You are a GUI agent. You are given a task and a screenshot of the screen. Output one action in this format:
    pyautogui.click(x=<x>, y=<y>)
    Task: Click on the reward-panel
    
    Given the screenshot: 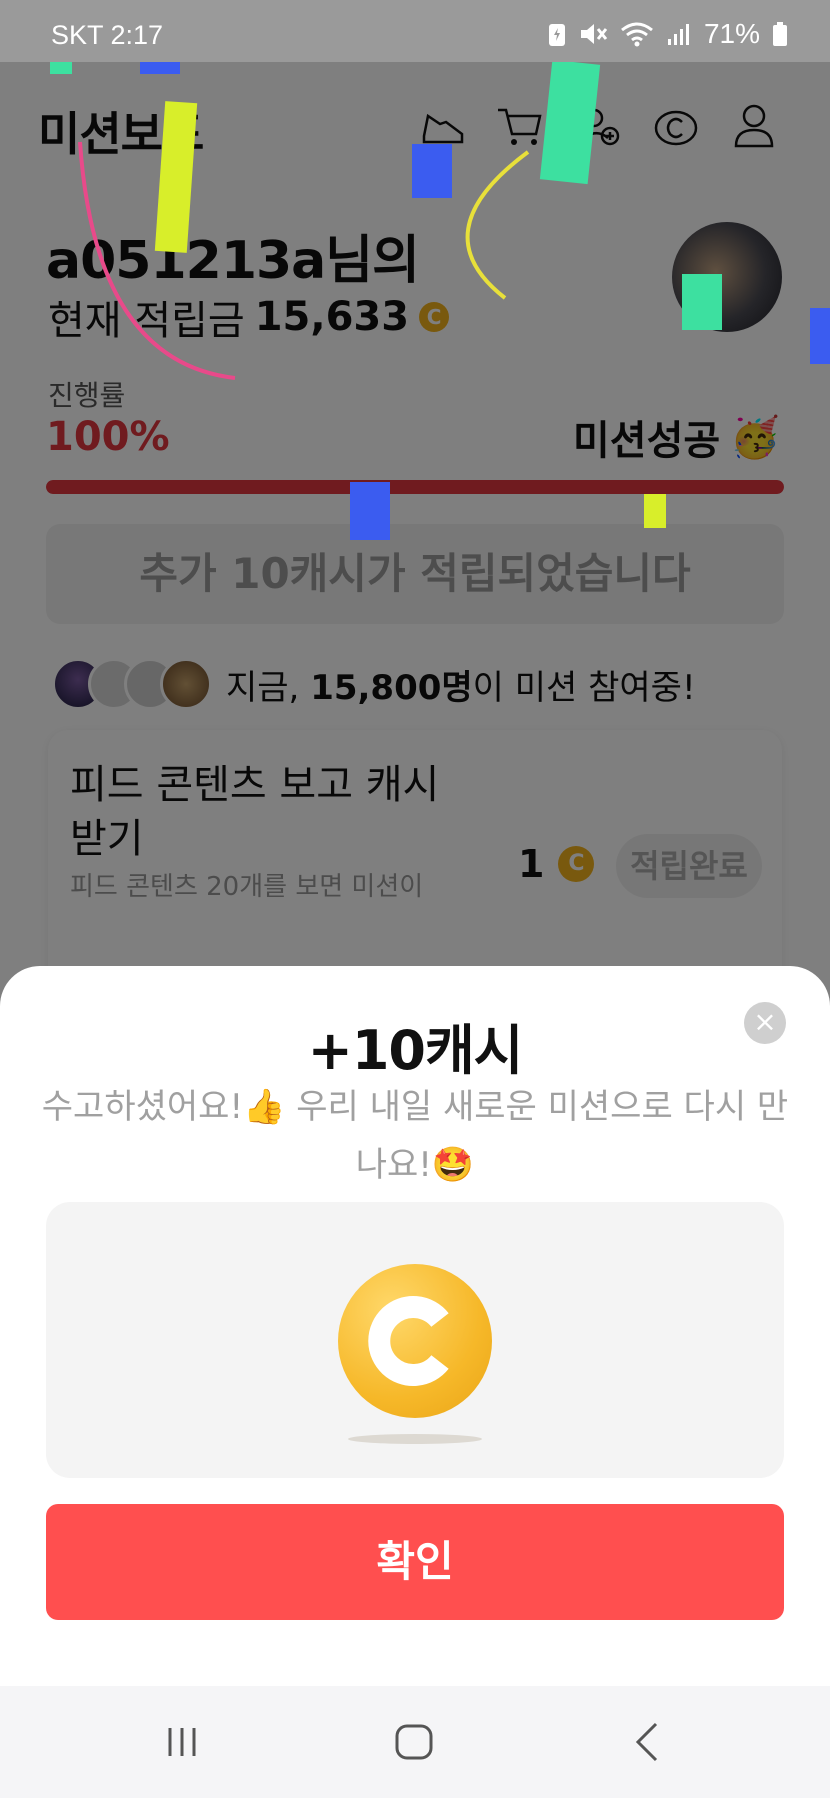 What is the action you would take?
    pyautogui.click(x=415, y=1340)
    